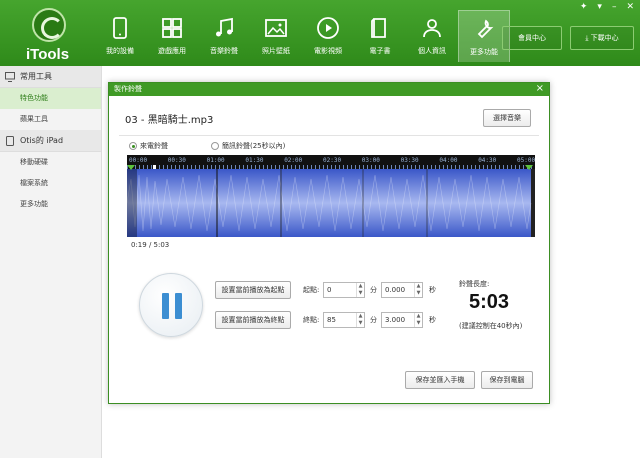 This screenshot has height=458, width=640. Describe the element at coordinates (402, 320) in the screenshot. I see `end-second-input: 3.000 ▲ ▼` at that location.